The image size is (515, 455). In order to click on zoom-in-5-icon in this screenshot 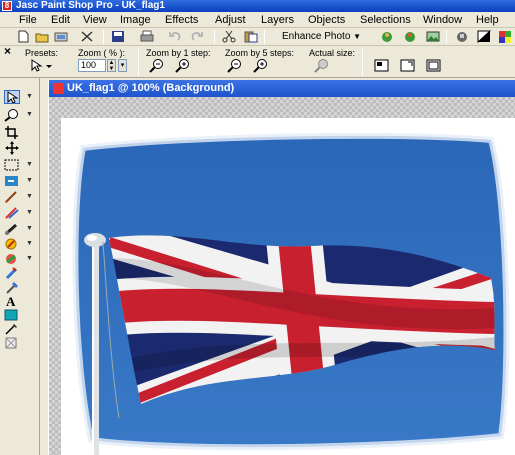, I will do `click(261, 65)`.